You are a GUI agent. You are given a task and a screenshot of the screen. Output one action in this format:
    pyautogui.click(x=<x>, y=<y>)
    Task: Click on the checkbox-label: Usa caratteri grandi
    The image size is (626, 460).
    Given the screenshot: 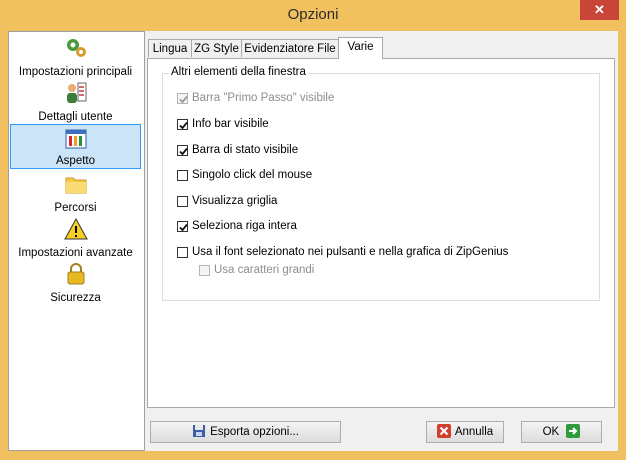 What is the action you would take?
    pyautogui.click(x=264, y=270)
    